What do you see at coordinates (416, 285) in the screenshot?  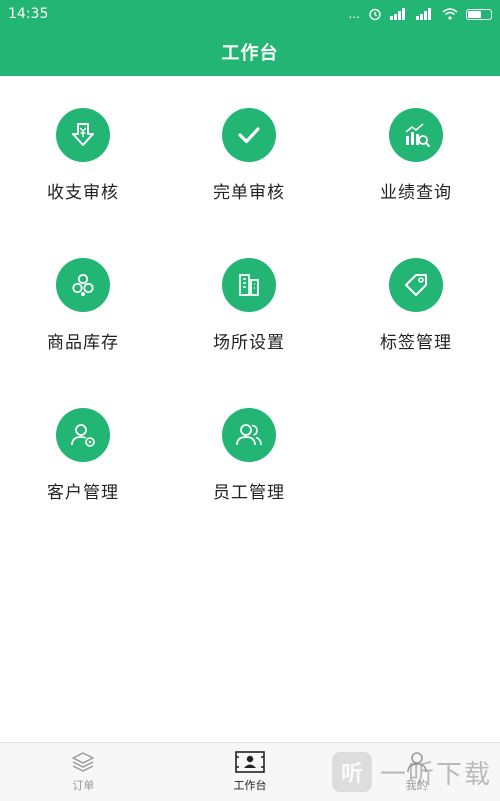 I see `tag-icon` at bounding box center [416, 285].